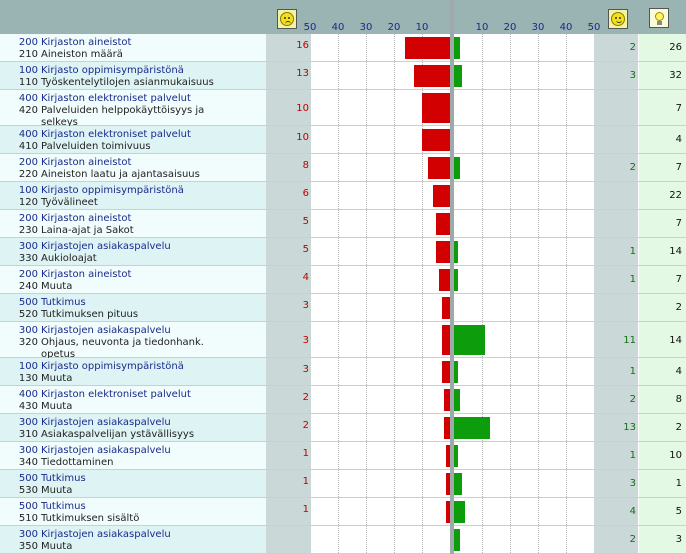 Image resolution: width=686 pixels, height=554 pixels. What do you see at coordinates (632, 455) in the screenshot?
I see `positive-count: 1` at bounding box center [632, 455].